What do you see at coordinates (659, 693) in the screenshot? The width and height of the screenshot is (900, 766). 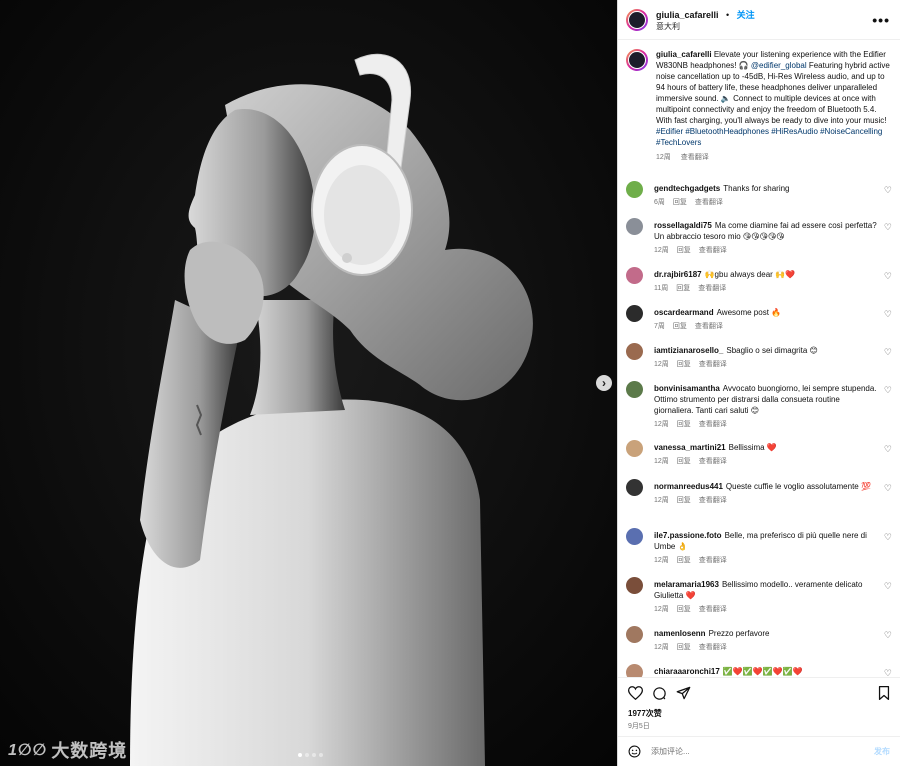 I see `comment-bubble-icon` at bounding box center [659, 693].